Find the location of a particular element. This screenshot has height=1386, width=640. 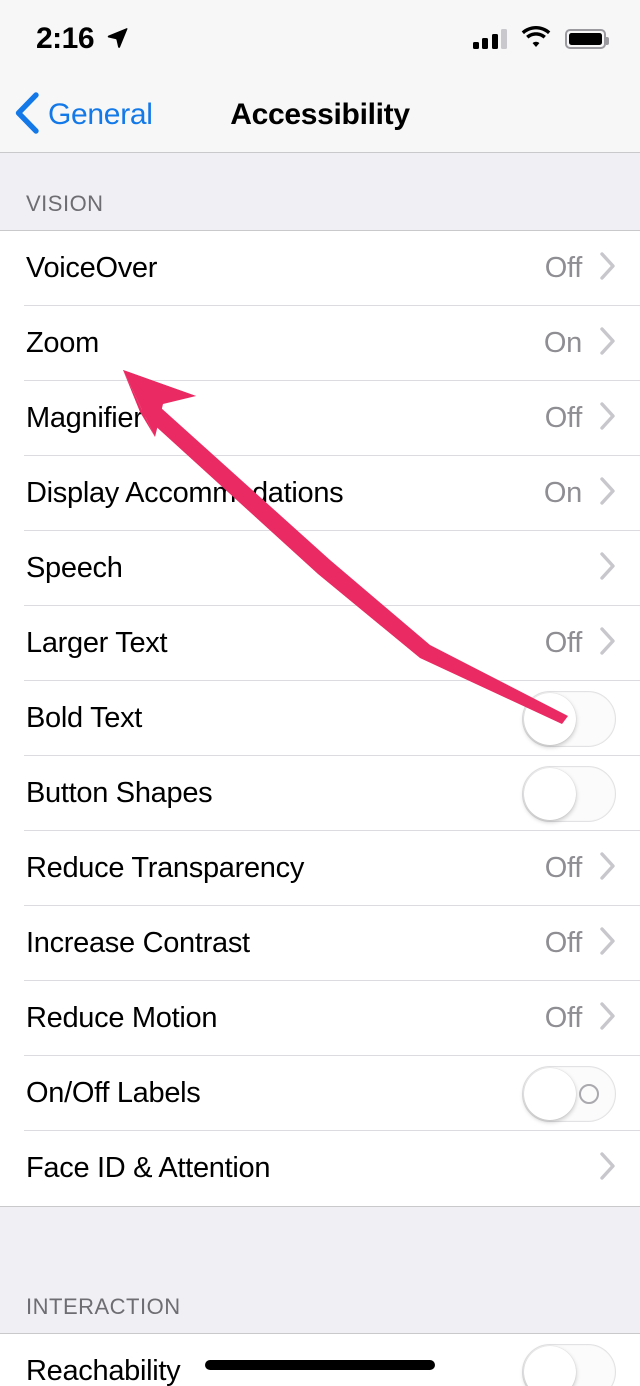

status-bar-right is located at coordinates (540, 39).